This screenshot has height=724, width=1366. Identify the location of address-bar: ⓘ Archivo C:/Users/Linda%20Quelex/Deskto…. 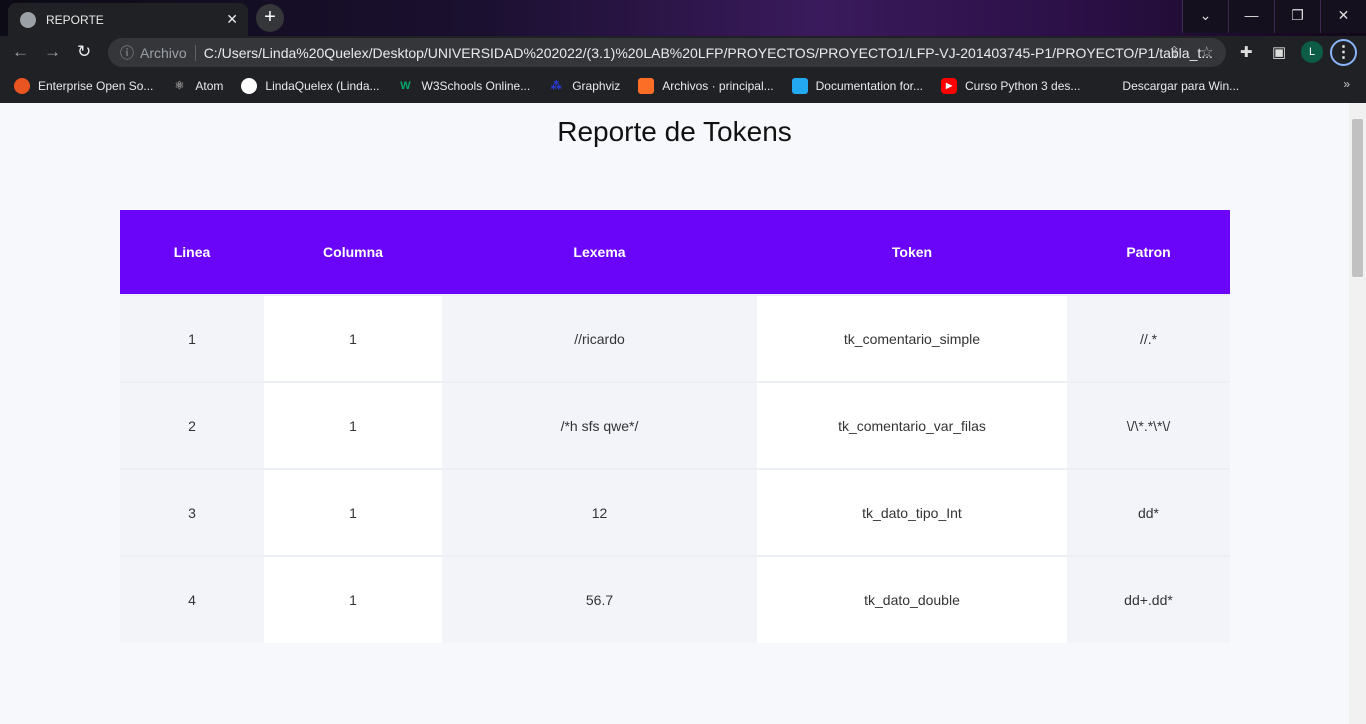
(667, 52).